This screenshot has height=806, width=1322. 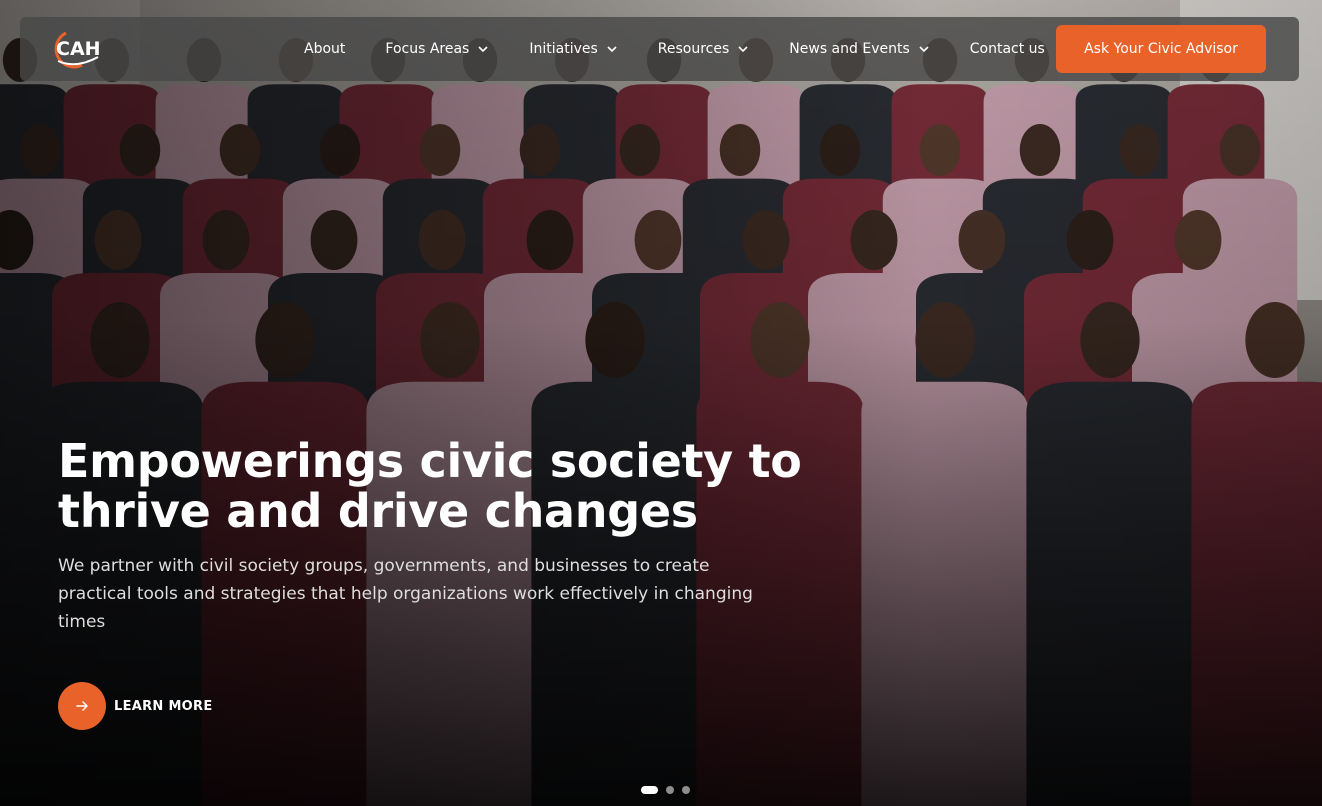 I want to click on hero-title-line-2: thrive and drive changes, so click(x=378, y=511).